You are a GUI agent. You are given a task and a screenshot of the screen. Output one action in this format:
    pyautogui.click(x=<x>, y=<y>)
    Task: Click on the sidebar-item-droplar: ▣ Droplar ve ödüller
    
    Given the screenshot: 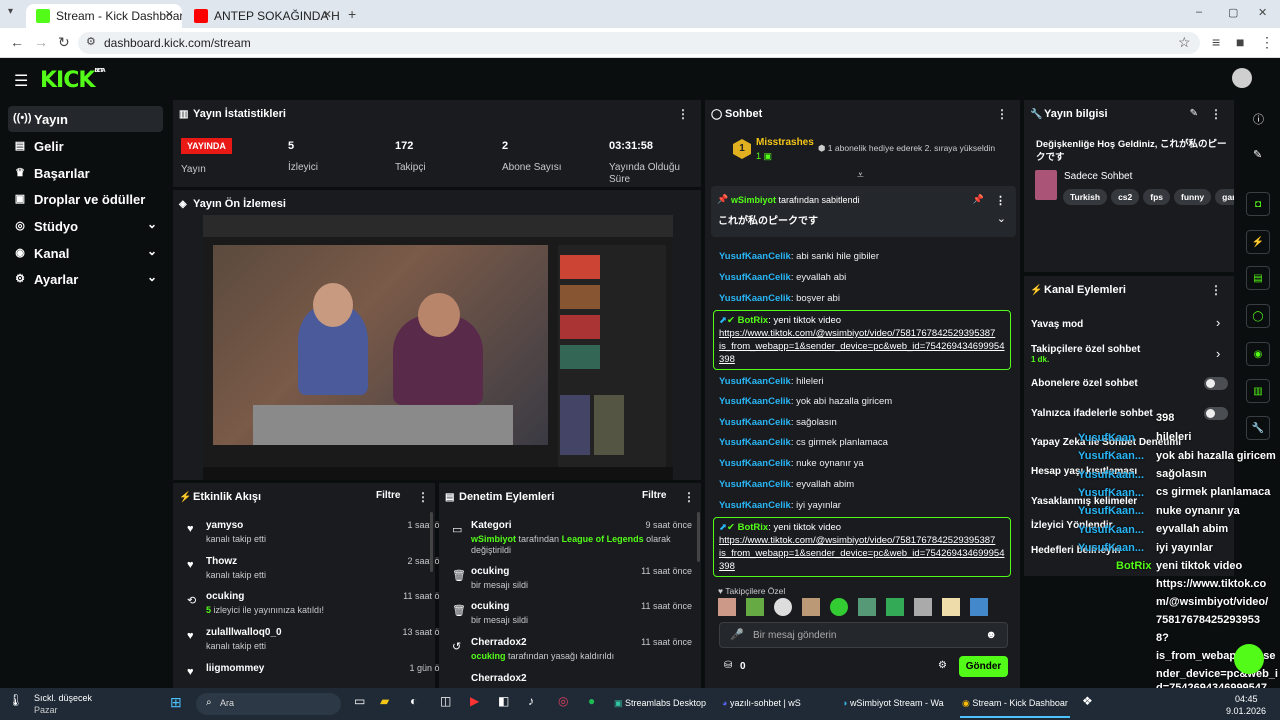 What is the action you would take?
    pyautogui.click(x=85, y=199)
    